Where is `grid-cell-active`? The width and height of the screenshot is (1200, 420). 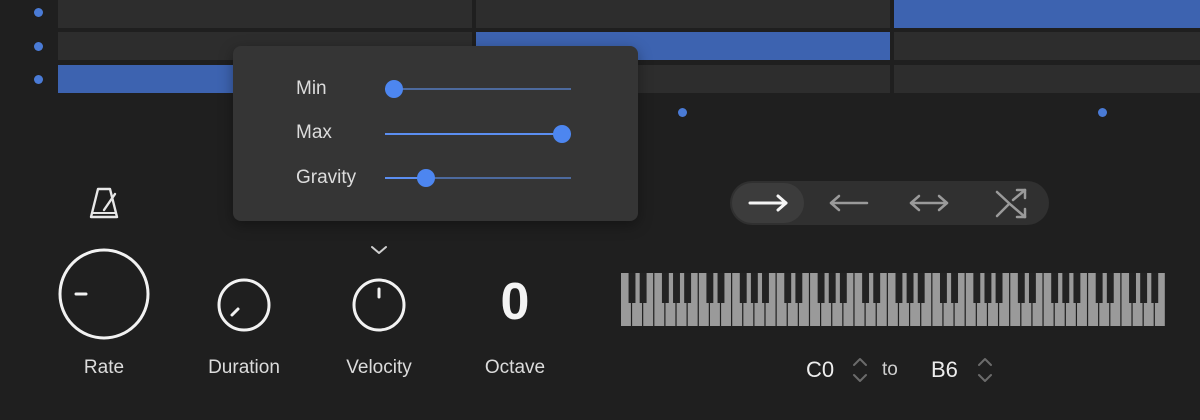 grid-cell-active is located at coordinates (1047, 14).